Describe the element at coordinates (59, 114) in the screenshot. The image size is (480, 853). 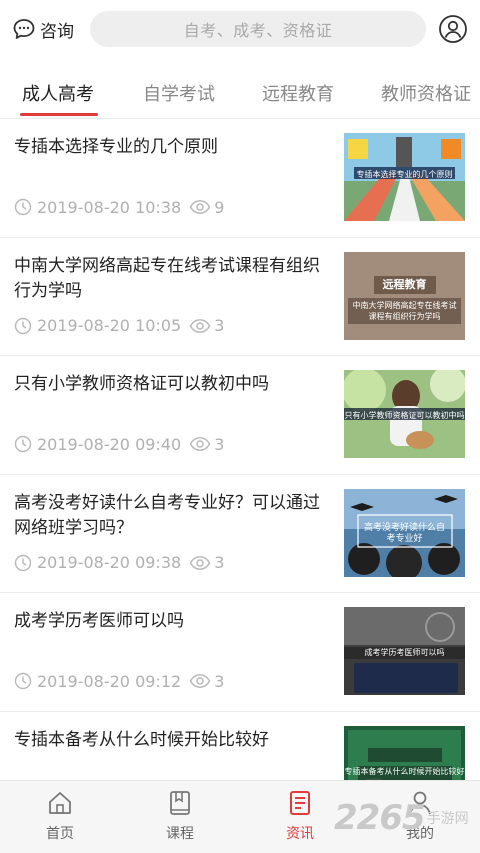
I see `active-tab-indicator` at that location.